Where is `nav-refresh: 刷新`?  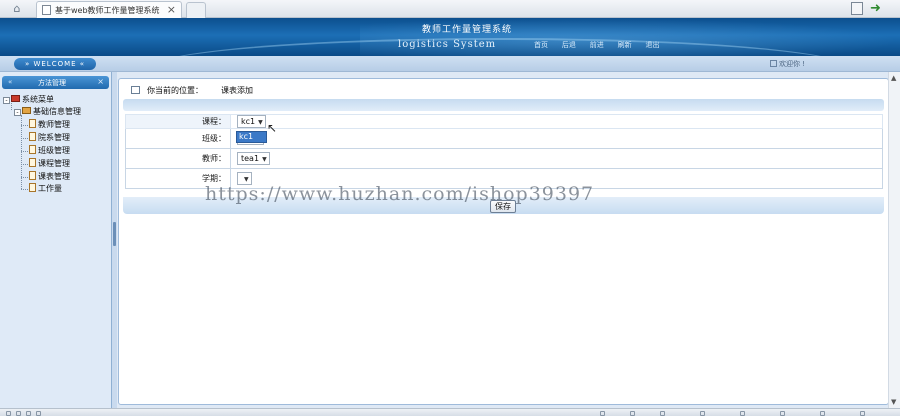 nav-refresh: 刷新 is located at coordinates (625, 45).